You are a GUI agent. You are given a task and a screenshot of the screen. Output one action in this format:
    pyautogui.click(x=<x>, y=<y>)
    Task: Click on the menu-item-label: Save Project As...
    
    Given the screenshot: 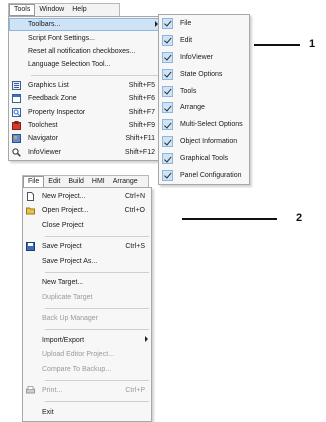 What is the action you would take?
    pyautogui.click(x=70, y=261)
    